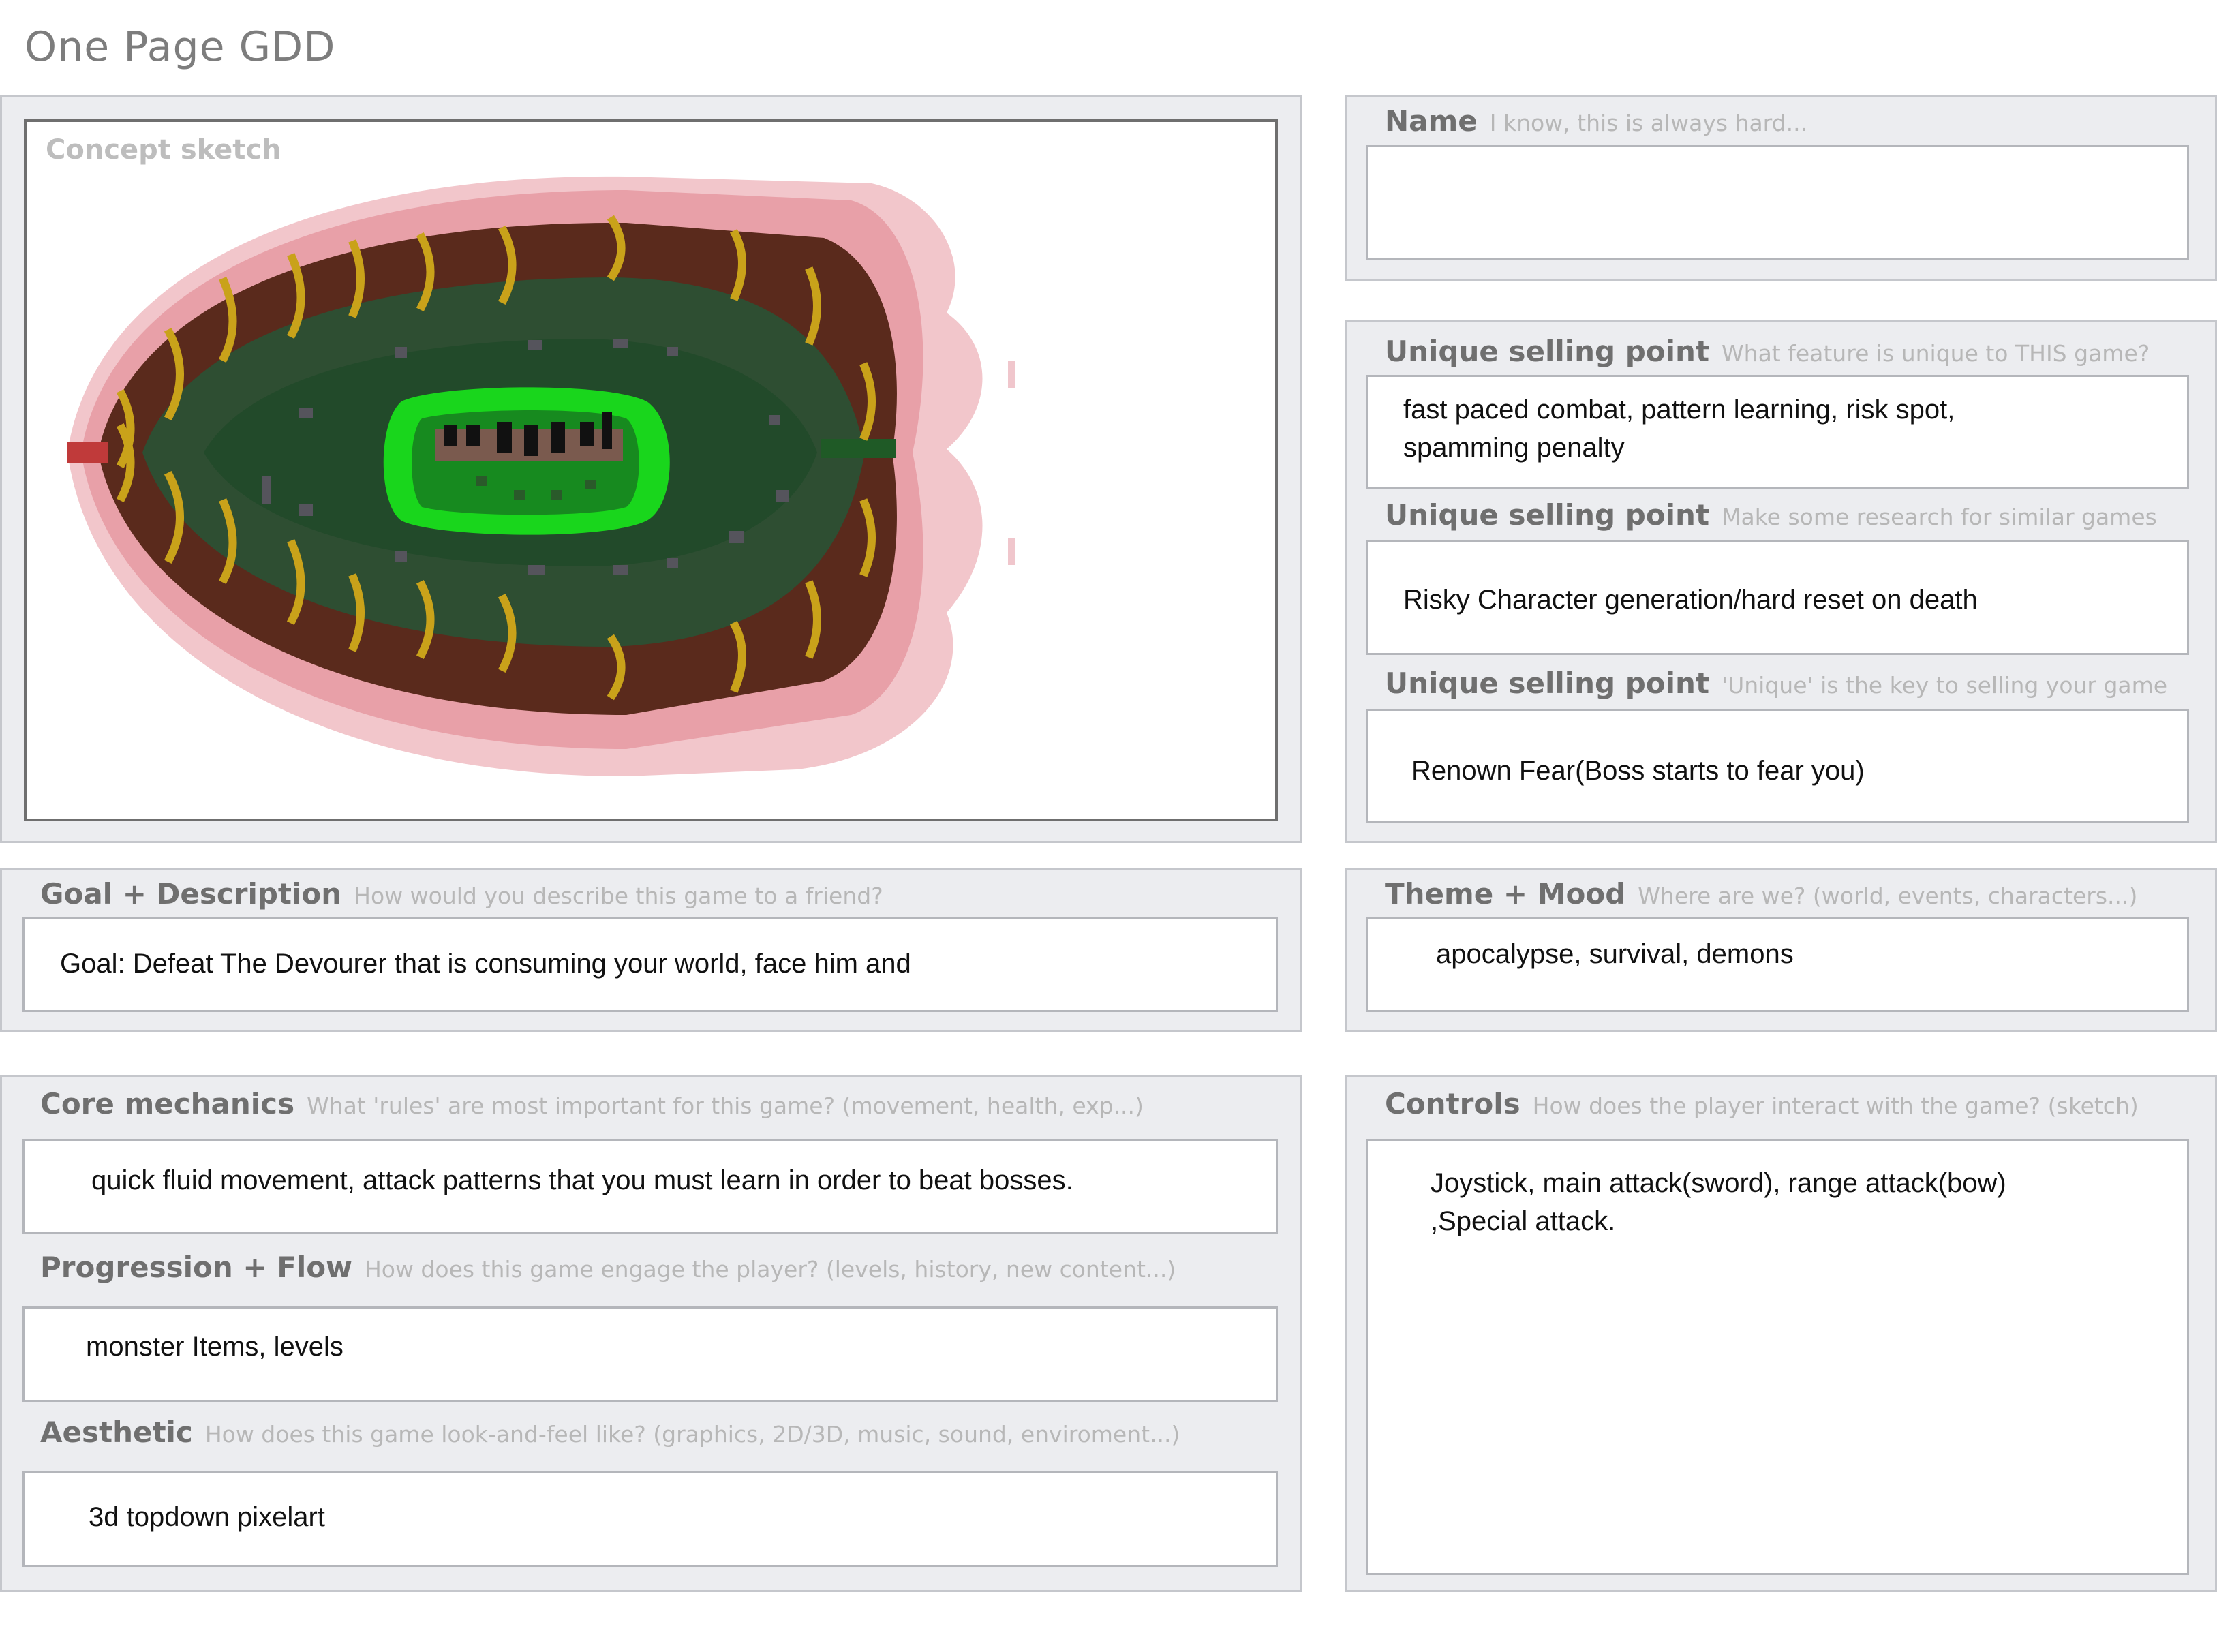 This screenshot has height=1652, width=2217. What do you see at coordinates (180, 47) in the screenshot?
I see `page-title: One Page GDD` at bounding box center [180, 47].